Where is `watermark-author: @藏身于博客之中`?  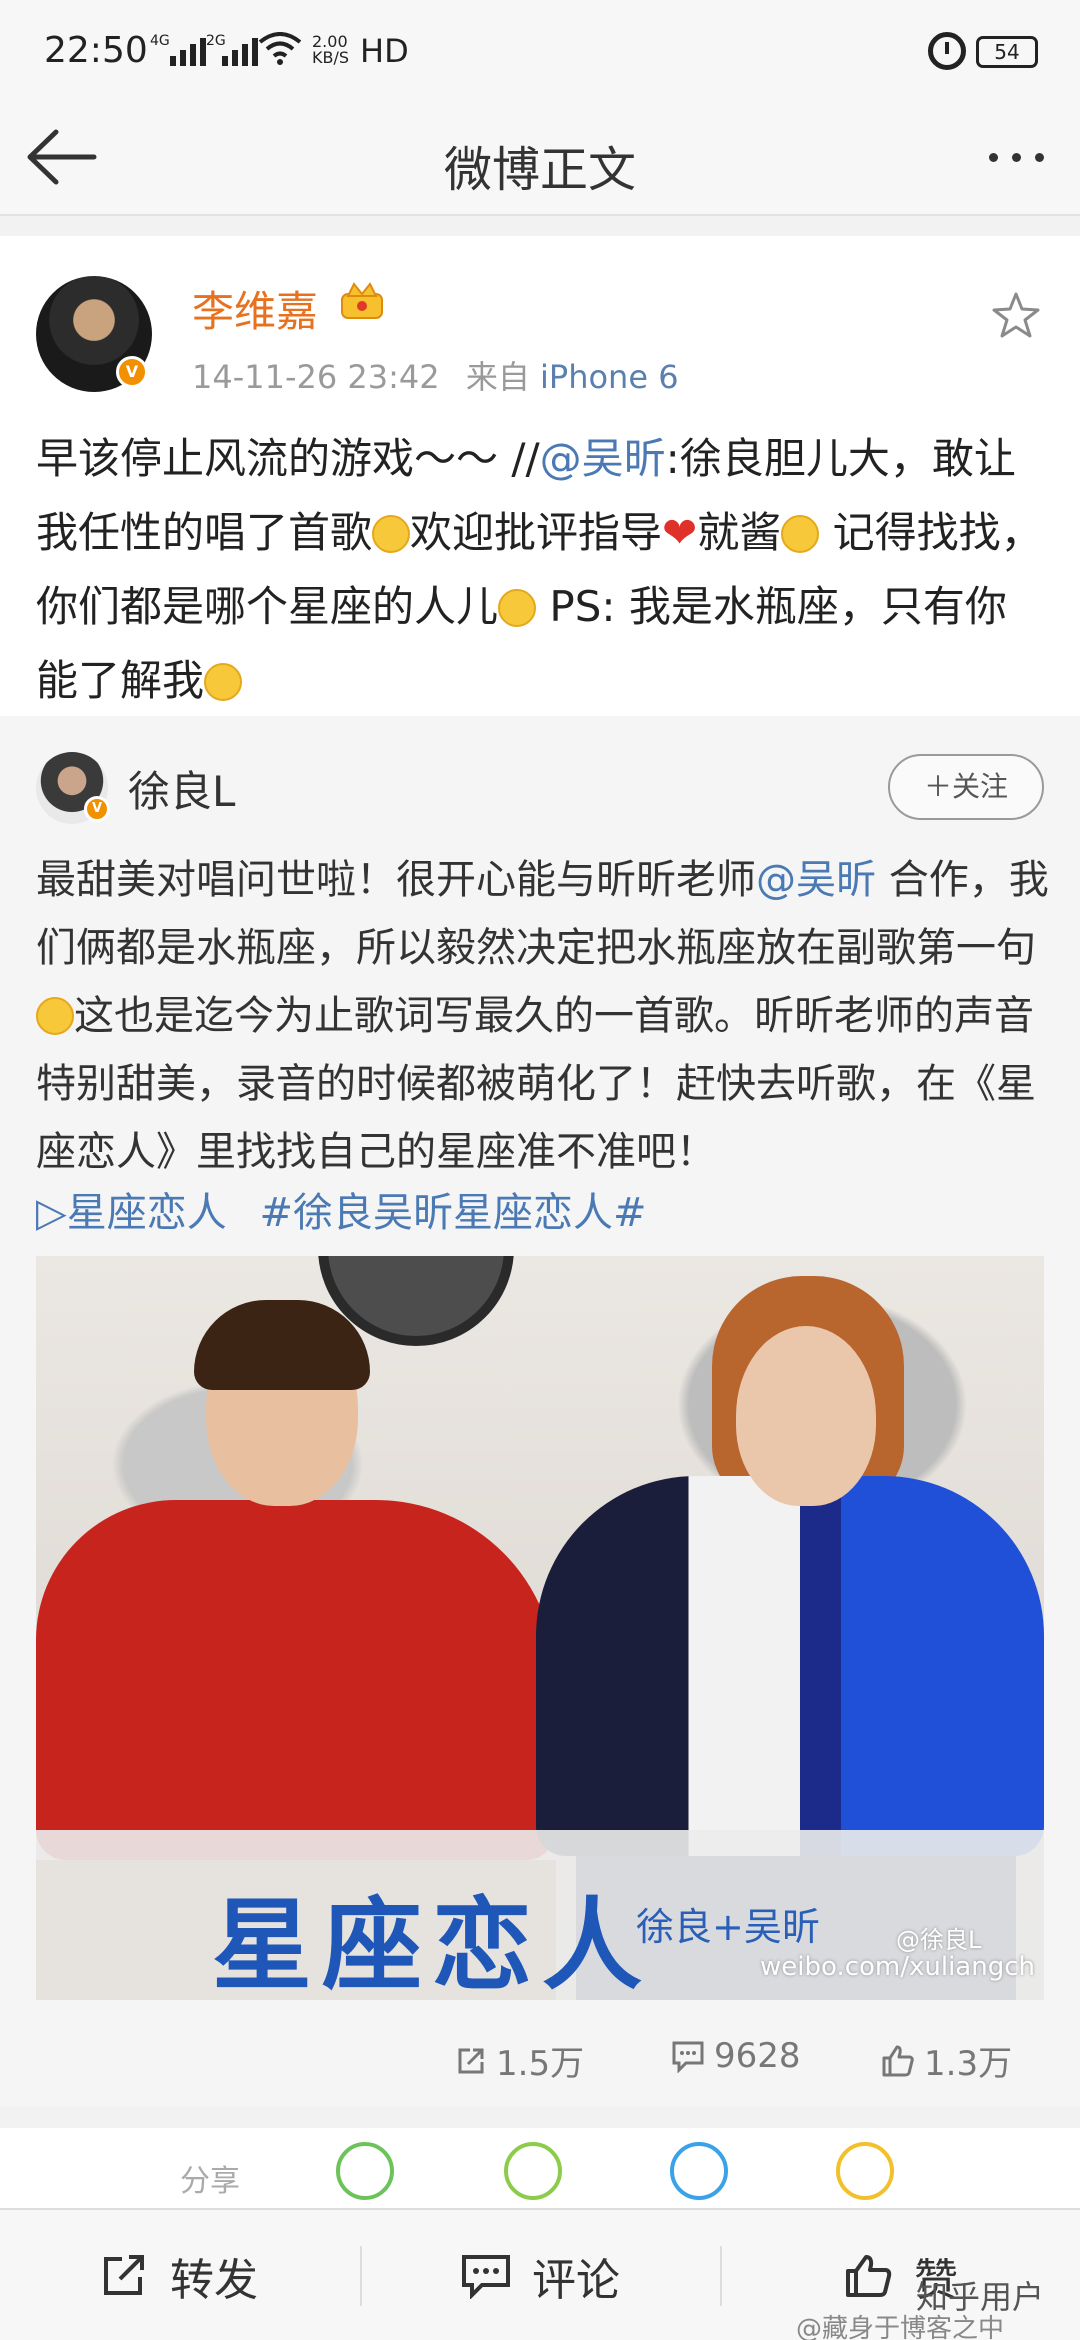 watermark-author: @藏身于博客之中 is located at coordinates (900, 2327).